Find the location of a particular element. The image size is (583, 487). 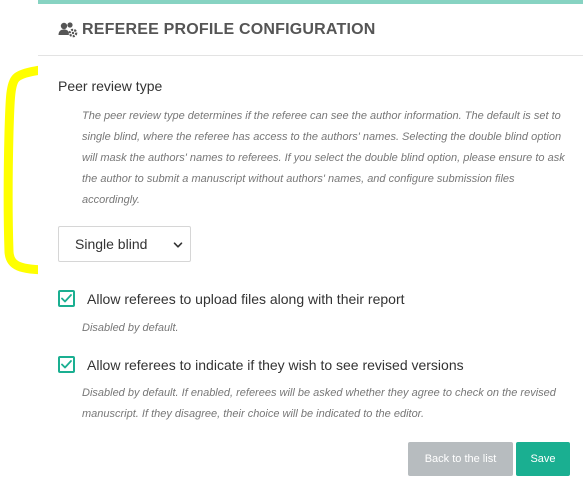

peer-review-type-select: Single blind is located at coordinates (124, 244).